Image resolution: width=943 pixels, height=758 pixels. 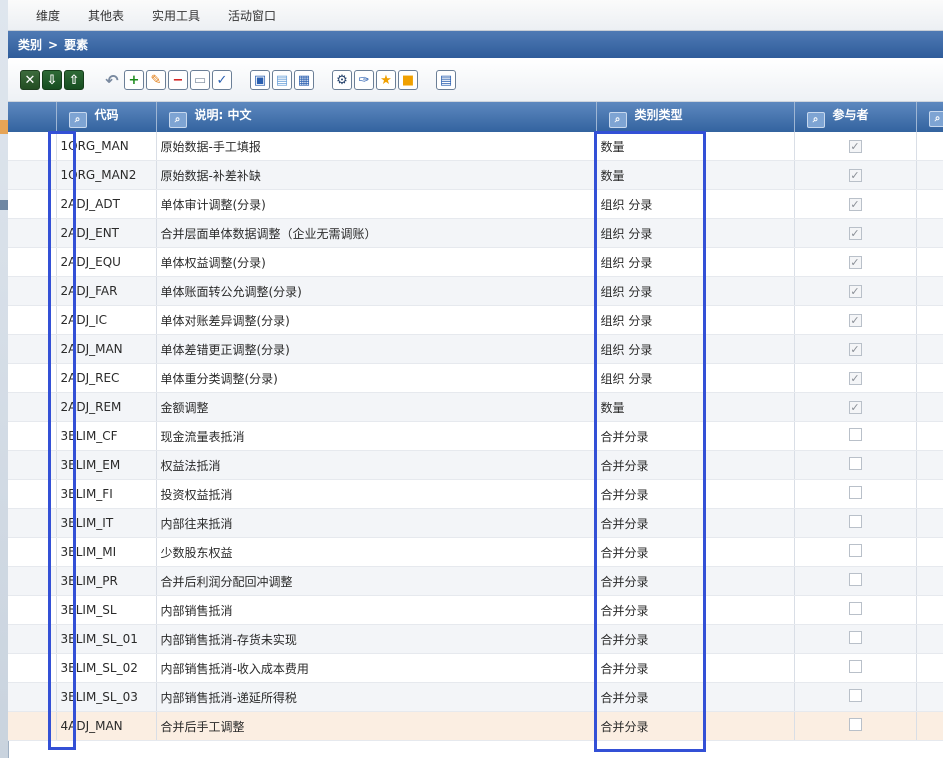 What do you see at coordinates (364, 80) in the screenshot?
I see `wrench-icon: ✑` at bounding box center [364, 80].